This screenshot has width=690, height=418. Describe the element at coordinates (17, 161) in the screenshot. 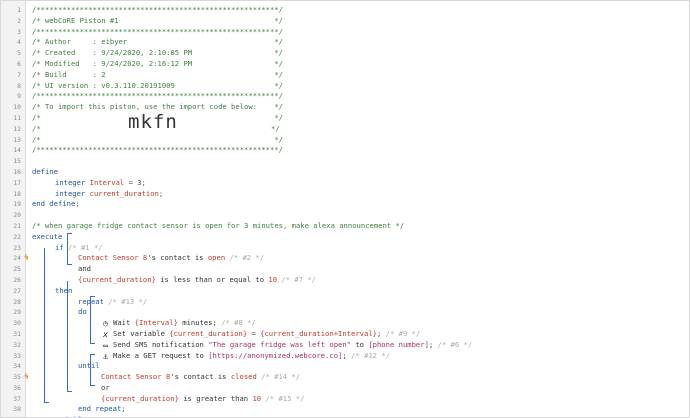

I see `line-number: 15` at that location.